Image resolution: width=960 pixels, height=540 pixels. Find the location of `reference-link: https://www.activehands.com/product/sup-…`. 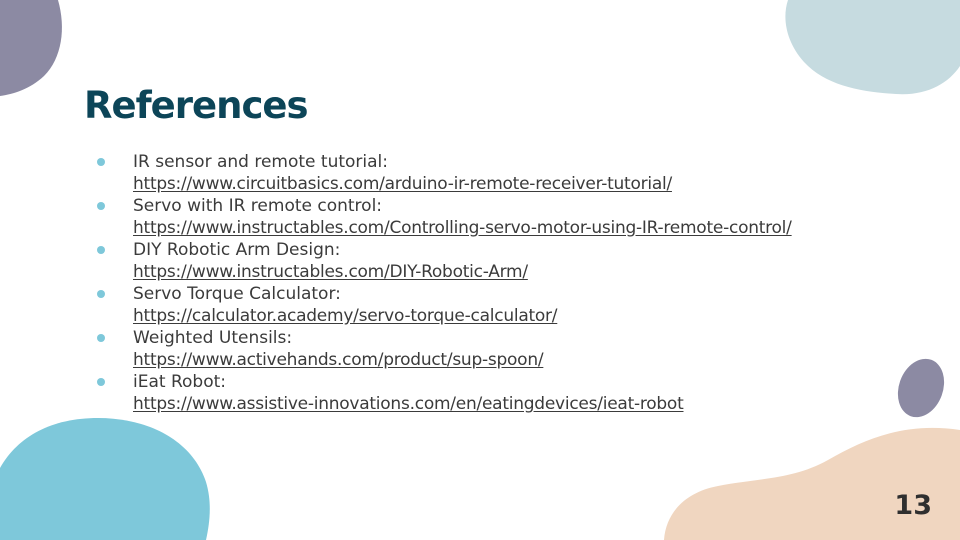

reference-link: https://www.activehands.com/product/sup-… is located at coordinates (524, 360).